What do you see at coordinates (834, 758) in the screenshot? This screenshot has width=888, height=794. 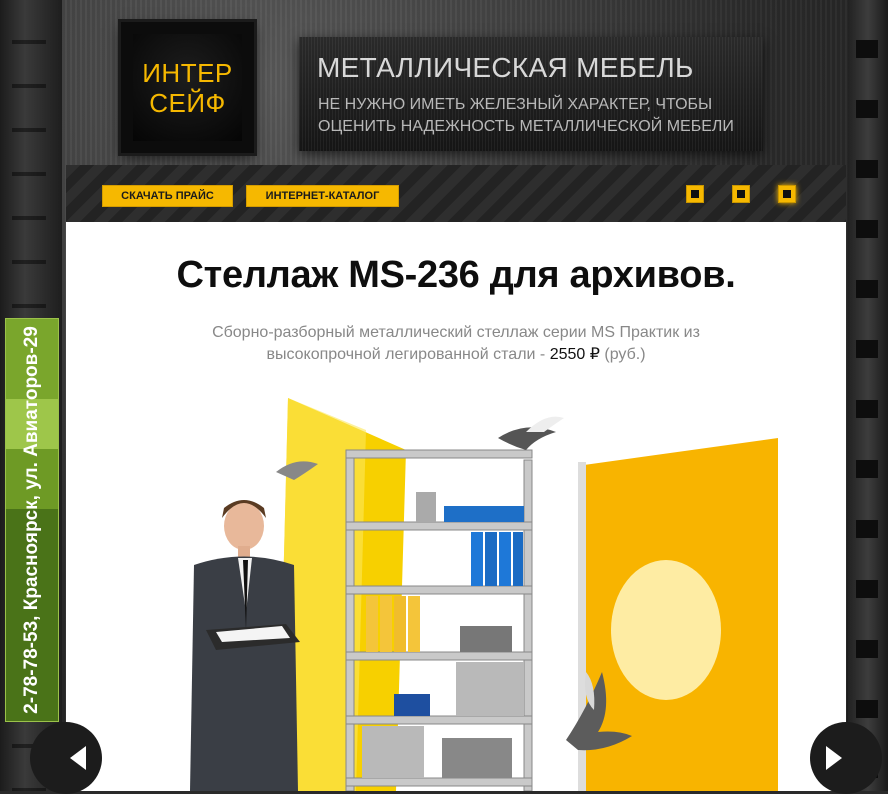 I see `chevron-right-icon` at bounding box center [834, 758].